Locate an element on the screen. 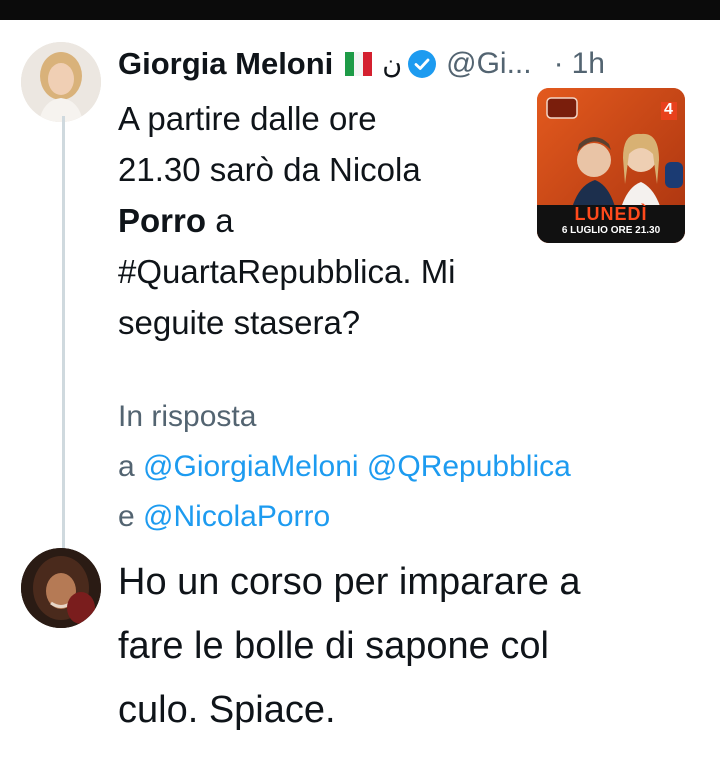 The width and height of the screenshot is (720, 772). replying-to-prefix: In risposta is located at coordinates (187, 416).